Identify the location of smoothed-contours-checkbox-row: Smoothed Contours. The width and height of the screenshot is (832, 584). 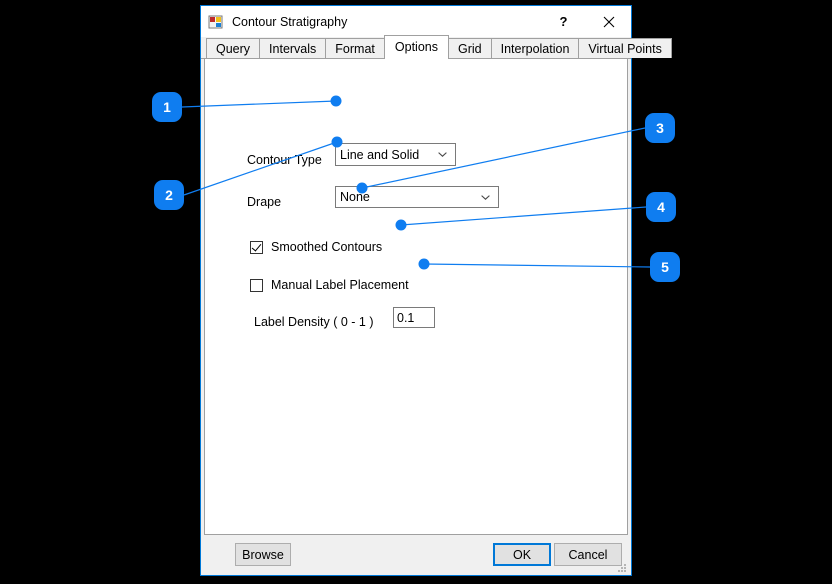
(316, 247).